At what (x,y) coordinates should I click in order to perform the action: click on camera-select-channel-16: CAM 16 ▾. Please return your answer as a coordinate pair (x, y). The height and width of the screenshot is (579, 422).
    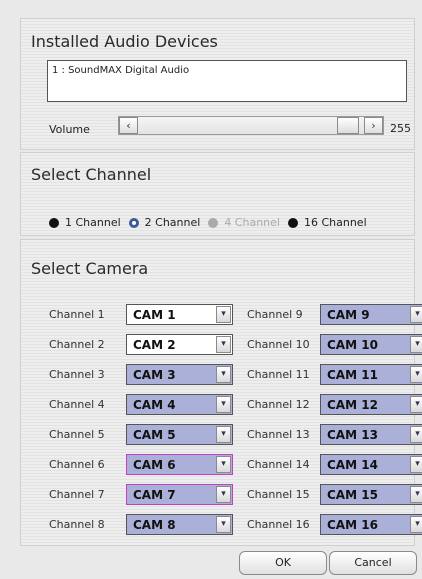
    Looking at the image, I should click on (371, 524).